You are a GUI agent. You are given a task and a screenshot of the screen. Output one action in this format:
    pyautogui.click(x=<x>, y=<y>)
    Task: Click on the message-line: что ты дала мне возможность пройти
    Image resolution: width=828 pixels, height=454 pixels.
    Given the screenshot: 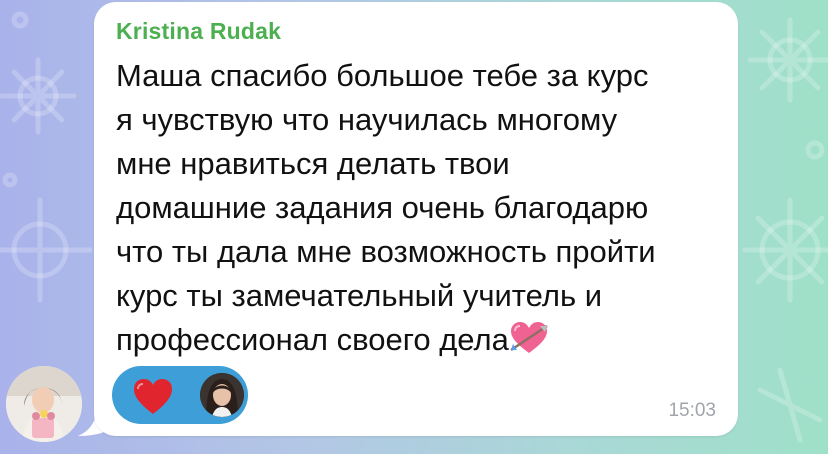 What is the action you would take?
    pyautogui.click(x=386, y=251)
    